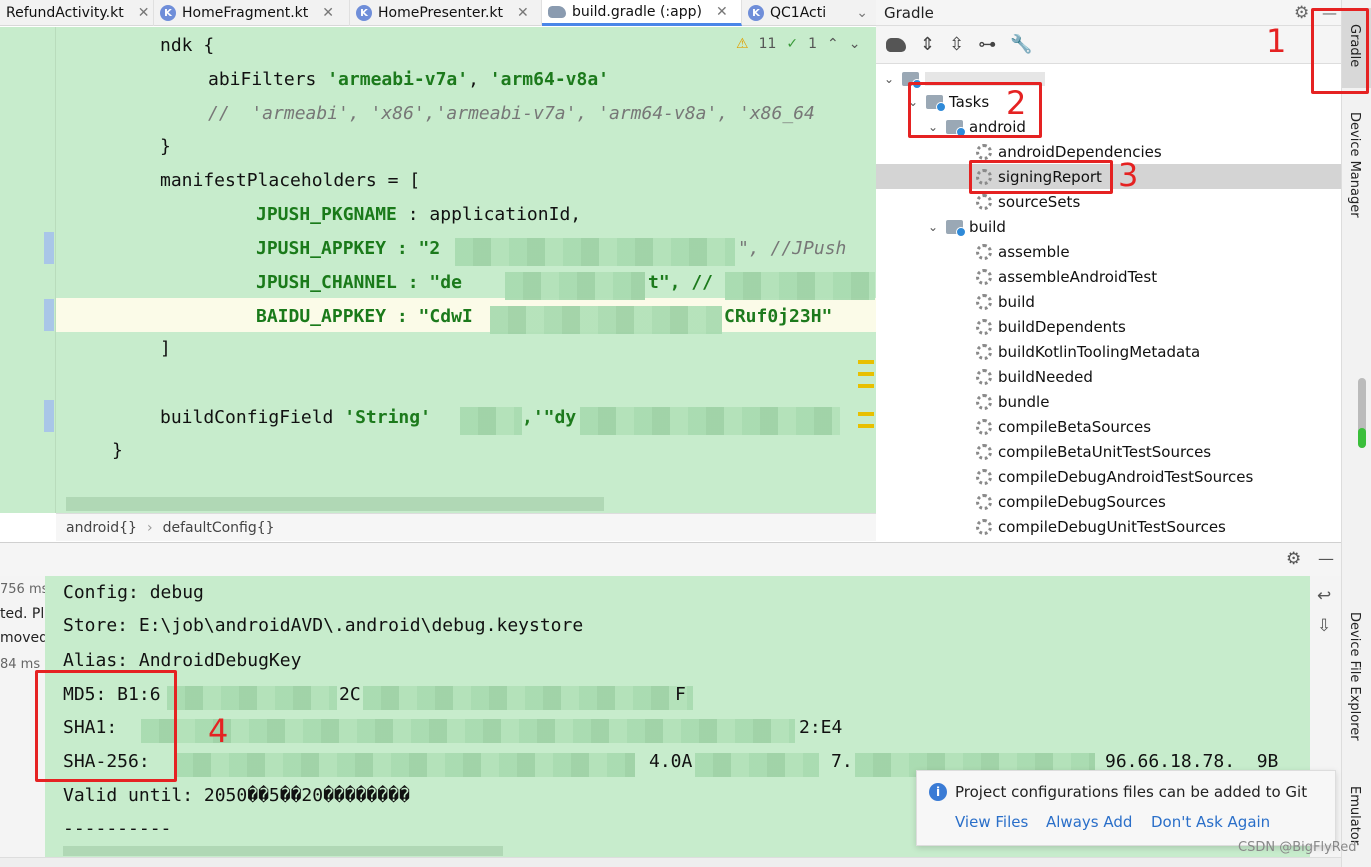  I want to click on task-item: assembleAndroidTest, so click(1066, 276).